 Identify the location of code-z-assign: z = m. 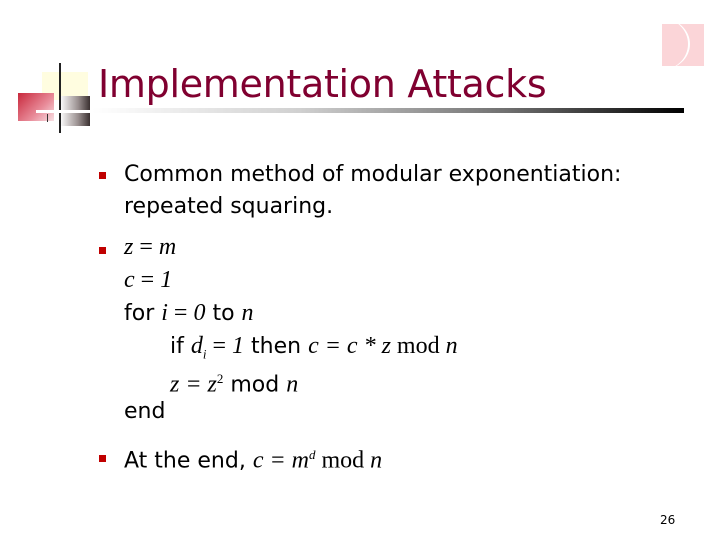
(150, 247).